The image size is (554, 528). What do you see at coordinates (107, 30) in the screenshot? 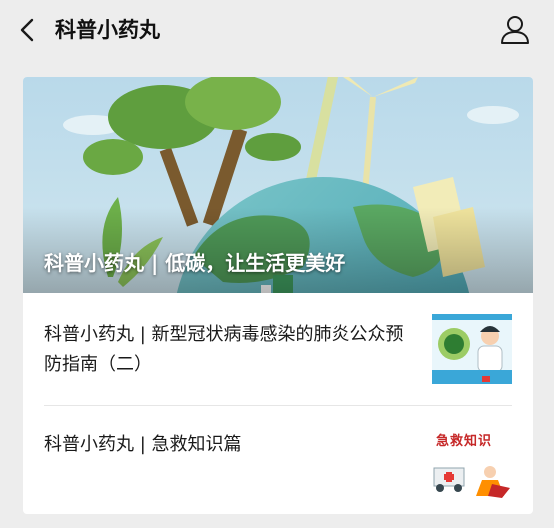
I see `page-title: 科普小药丸` at bounding box center [107, 30].